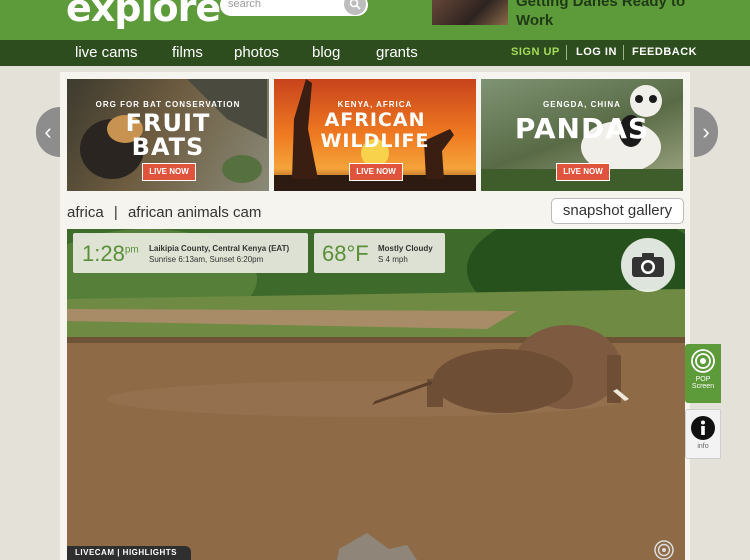 The image size is (750, 560). What do you see at coordinates (405, 248) in the screenshot?
I see `weather-condition: Mostly Cloudy` at bounding box center [405, 248].